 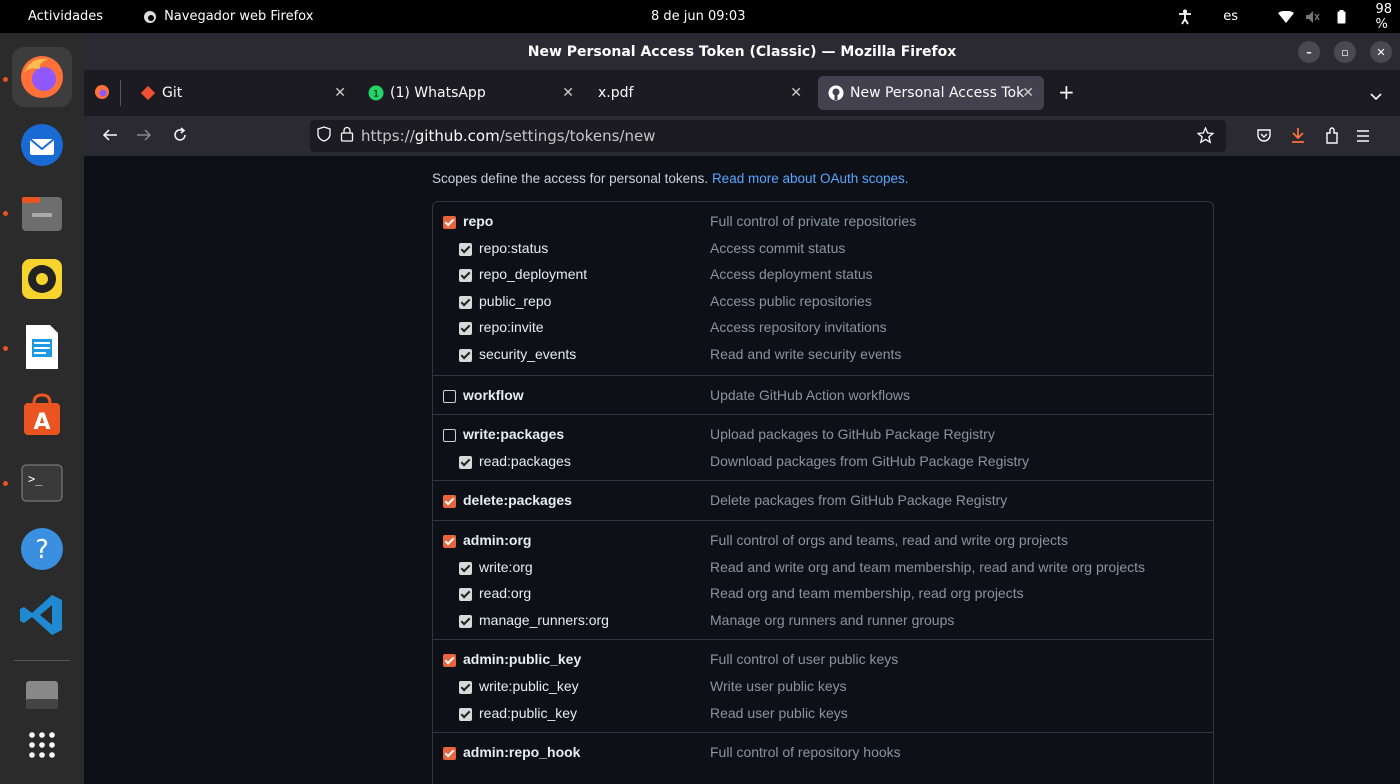 I want to click on url-path: /settings/tokens/new, so click(x=577, y=136).